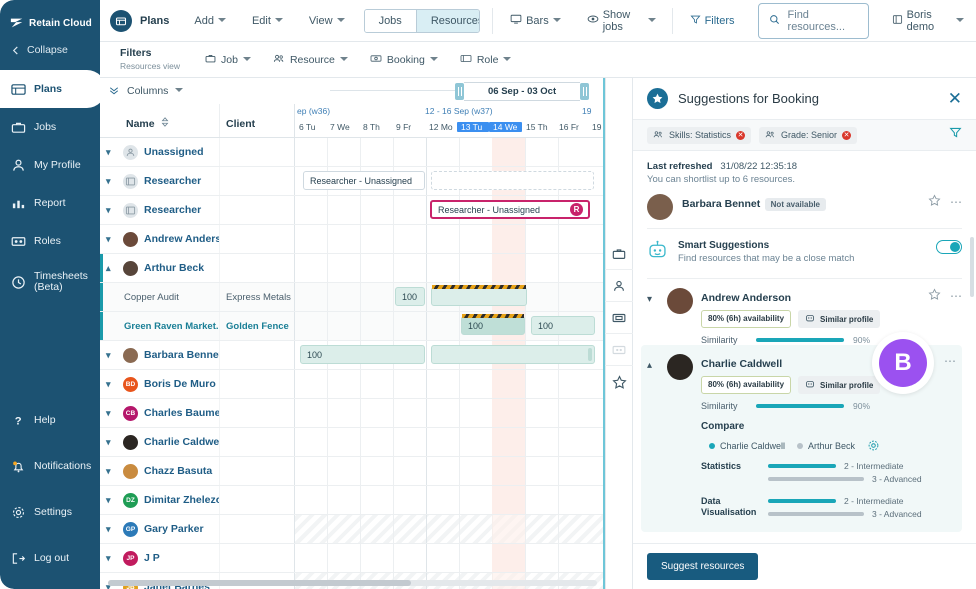 Image resolution: width=976 pixels, height=589 pixels. I want to click on columns-label: Columns, so click(147, 91).